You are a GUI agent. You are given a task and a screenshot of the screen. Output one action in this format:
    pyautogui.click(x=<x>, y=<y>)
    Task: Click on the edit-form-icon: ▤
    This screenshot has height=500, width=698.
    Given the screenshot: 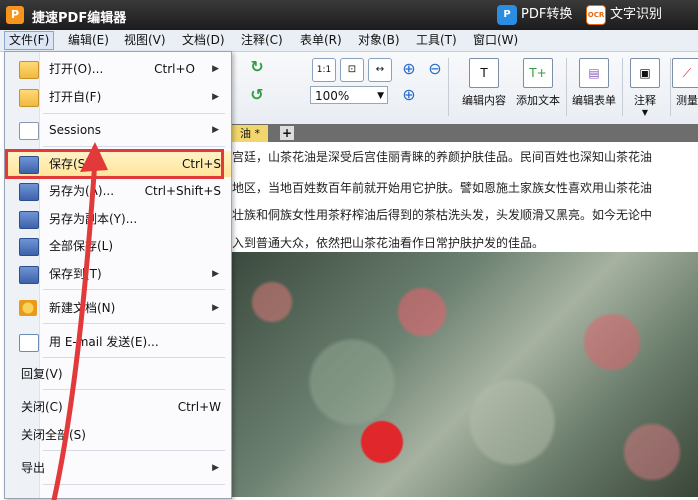 What is the action you would take?
    pyautogui.click(x=594, y=73)
    